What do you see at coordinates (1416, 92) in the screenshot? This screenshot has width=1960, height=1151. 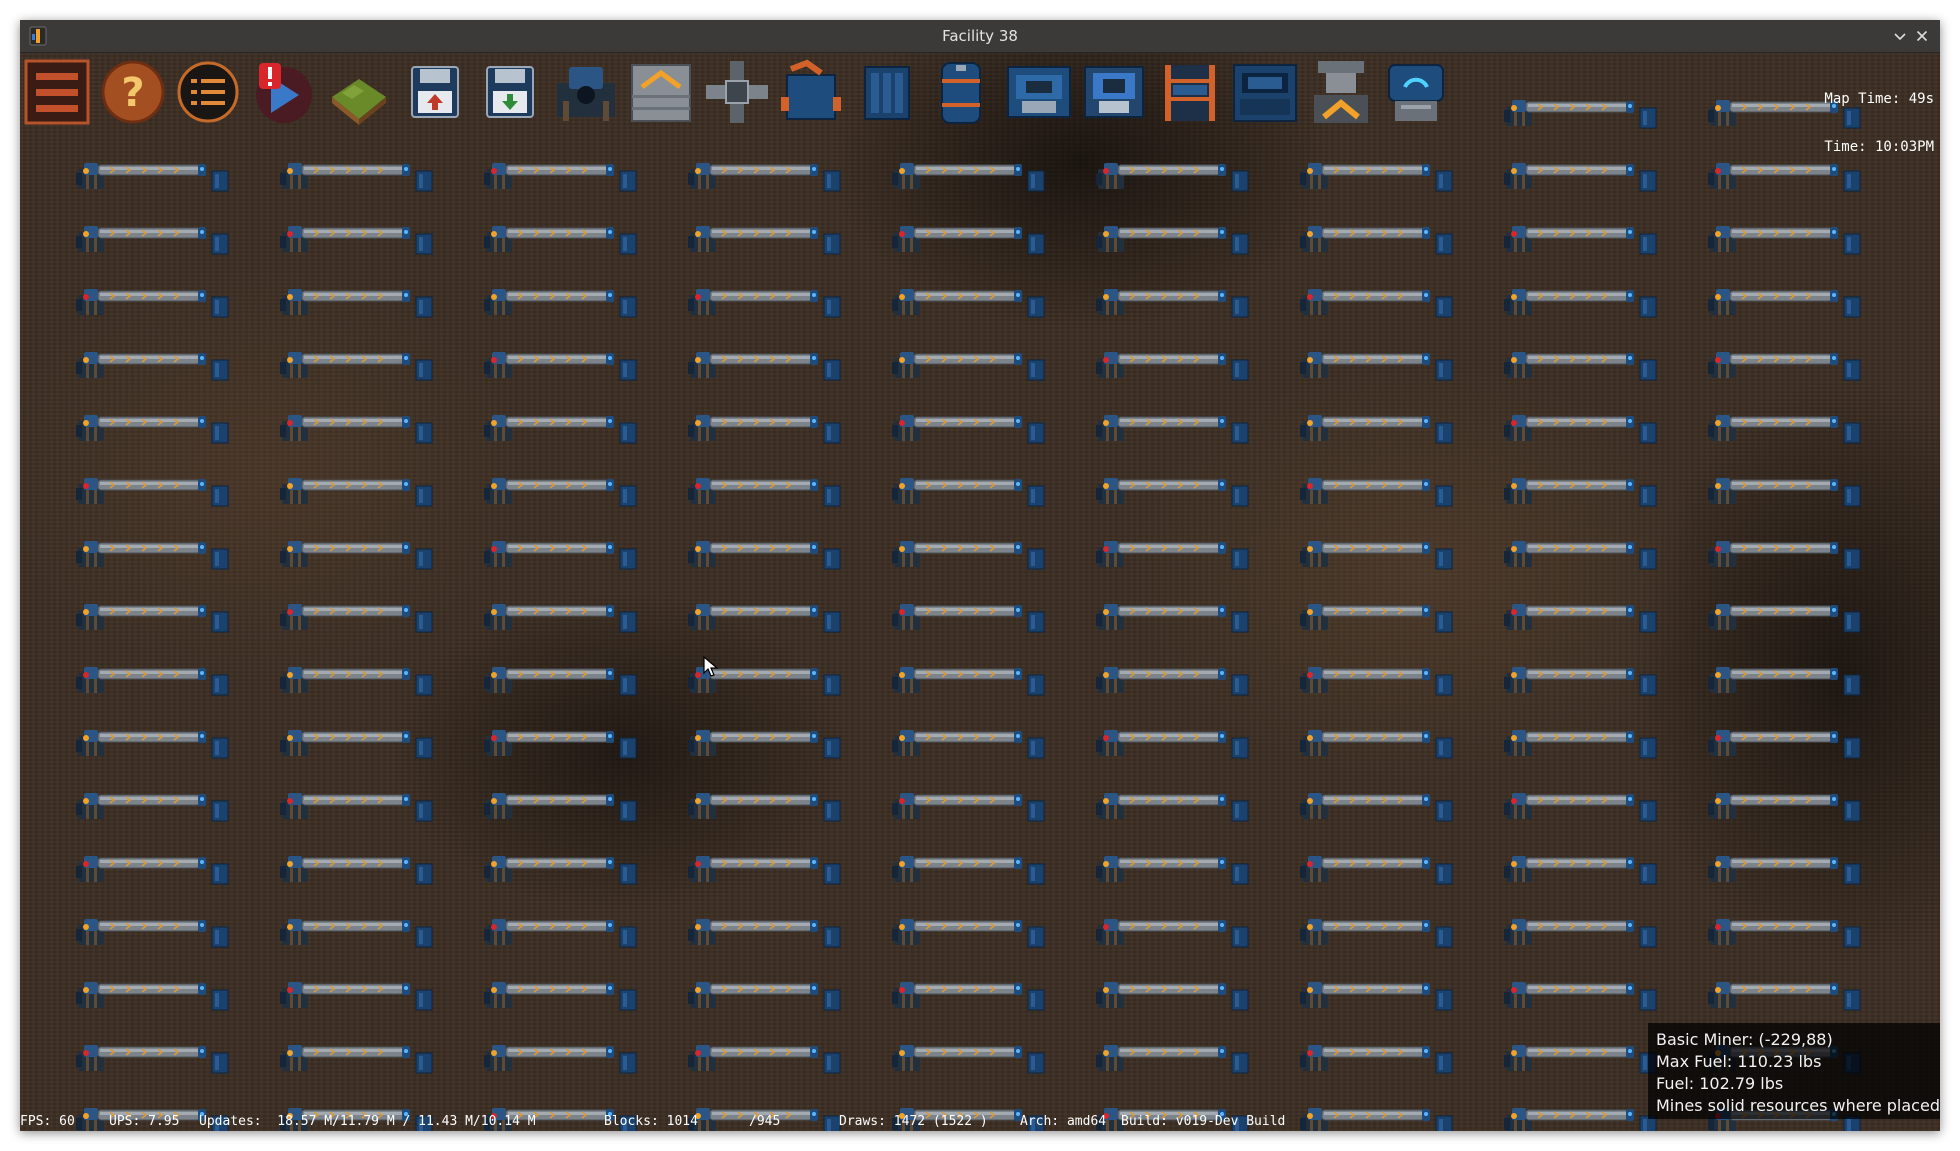 I see `research-tool` at bounding box center [1416, 92].